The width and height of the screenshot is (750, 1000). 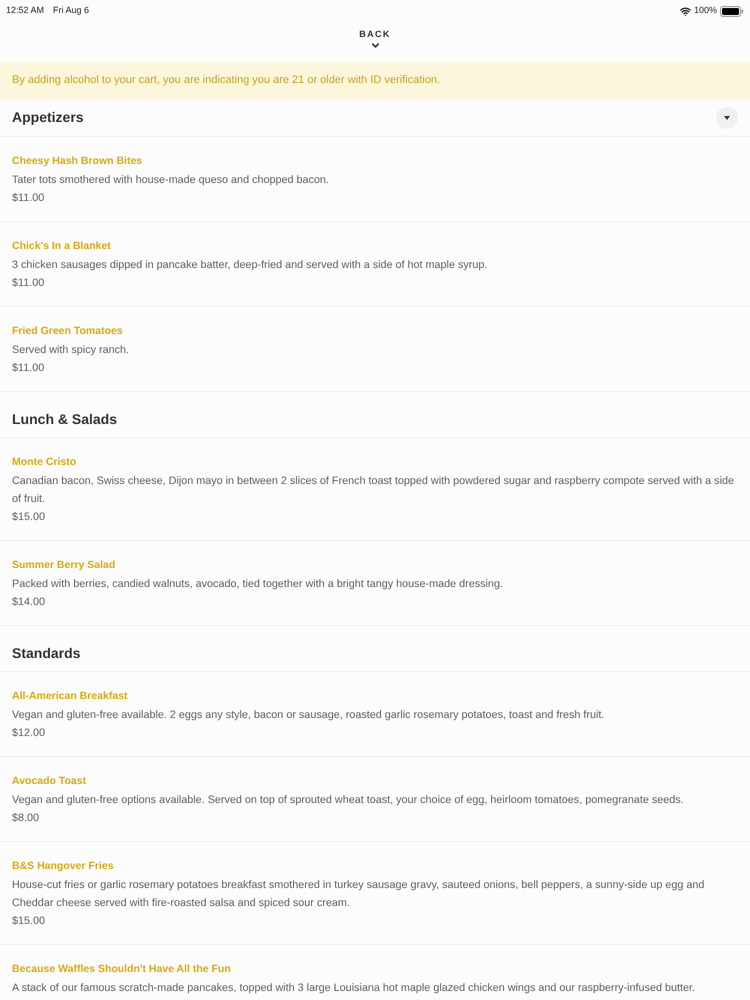 What do you see at coordinates (26, 818) in the screenshot?
I see `item-price: $8.00` at bounding box center [26, 818].